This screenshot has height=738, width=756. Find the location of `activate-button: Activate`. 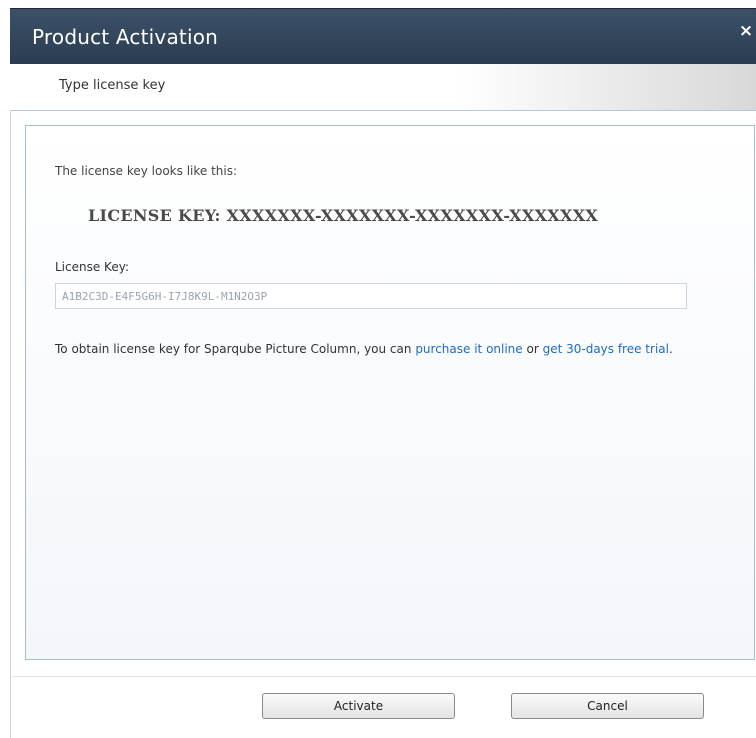

activate-button: Activate is located at coordinates (358, 706).